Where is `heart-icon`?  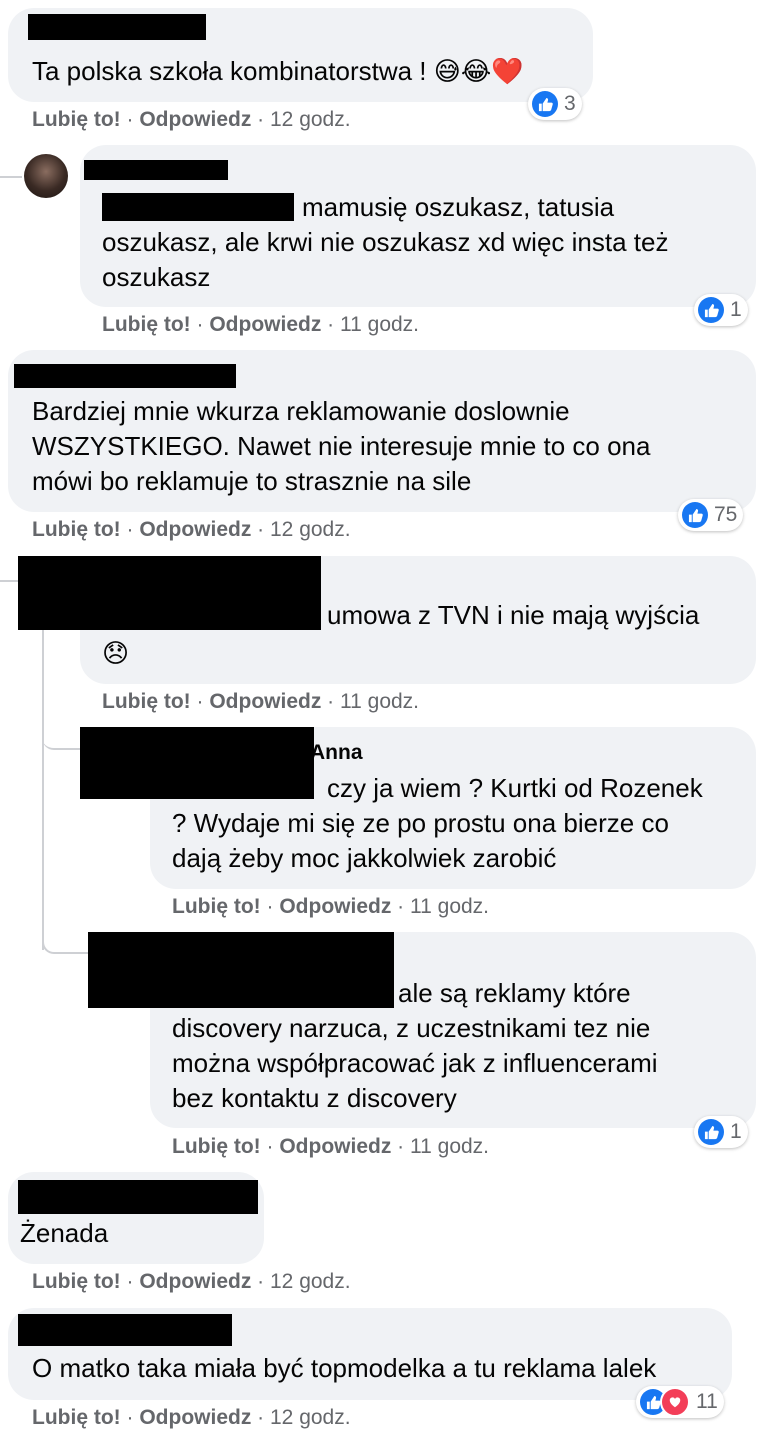 heart-icon is located at coordinates (675, 1402).